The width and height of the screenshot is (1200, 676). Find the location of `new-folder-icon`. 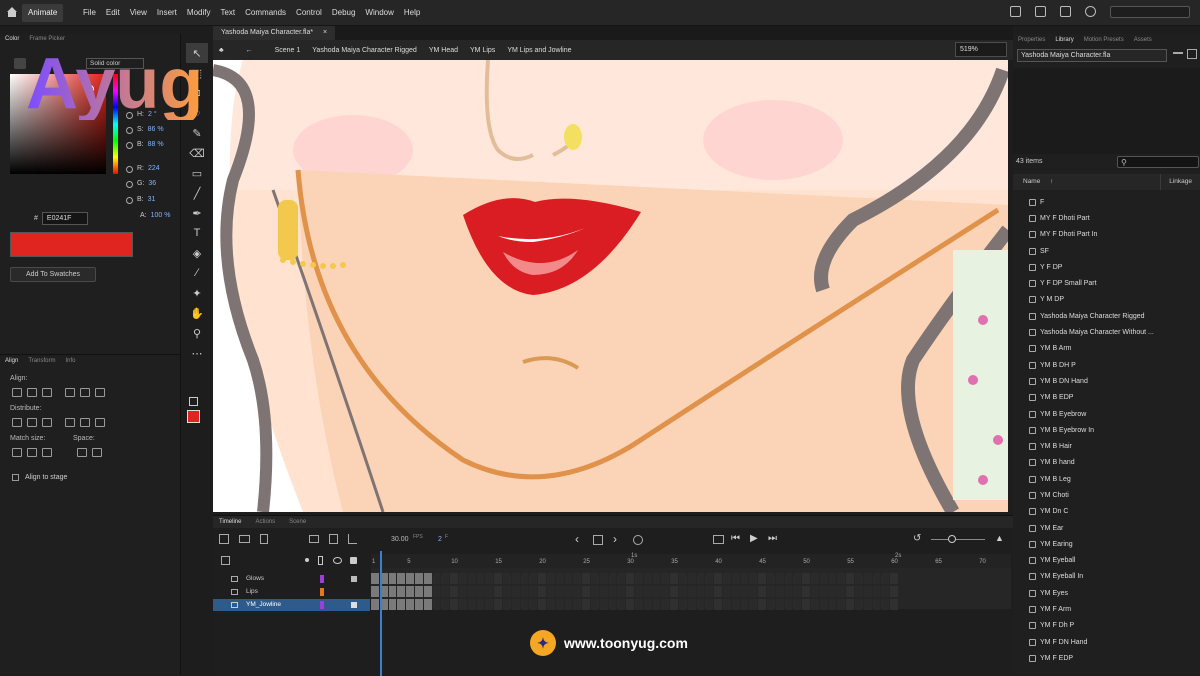

new-folder-icon is located at coordinates (244, 539).